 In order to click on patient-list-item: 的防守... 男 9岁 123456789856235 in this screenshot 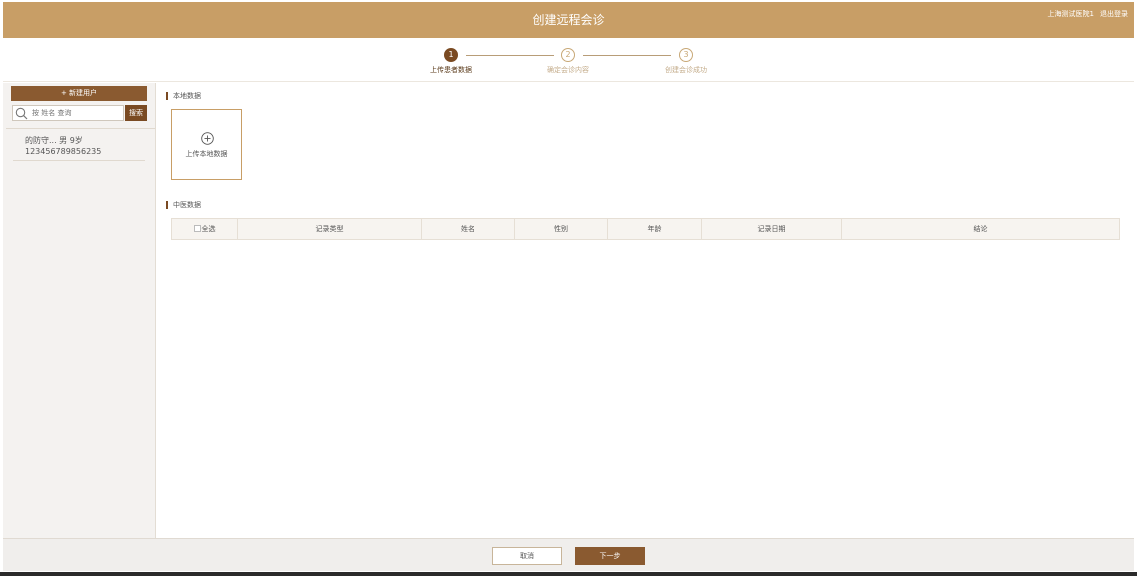, I will do `click(79, 148)`.